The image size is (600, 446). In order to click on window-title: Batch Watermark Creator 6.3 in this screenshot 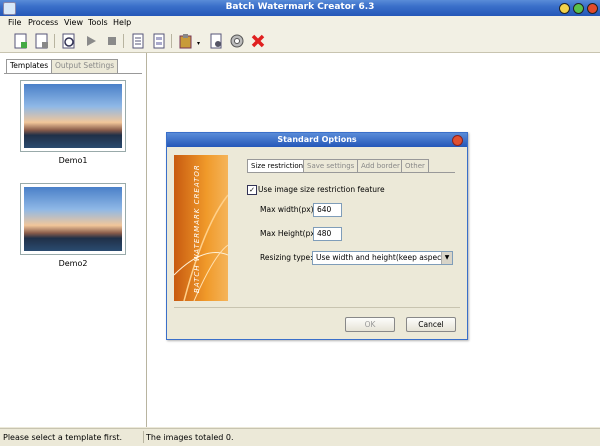, I will do `click(300, 7)`.